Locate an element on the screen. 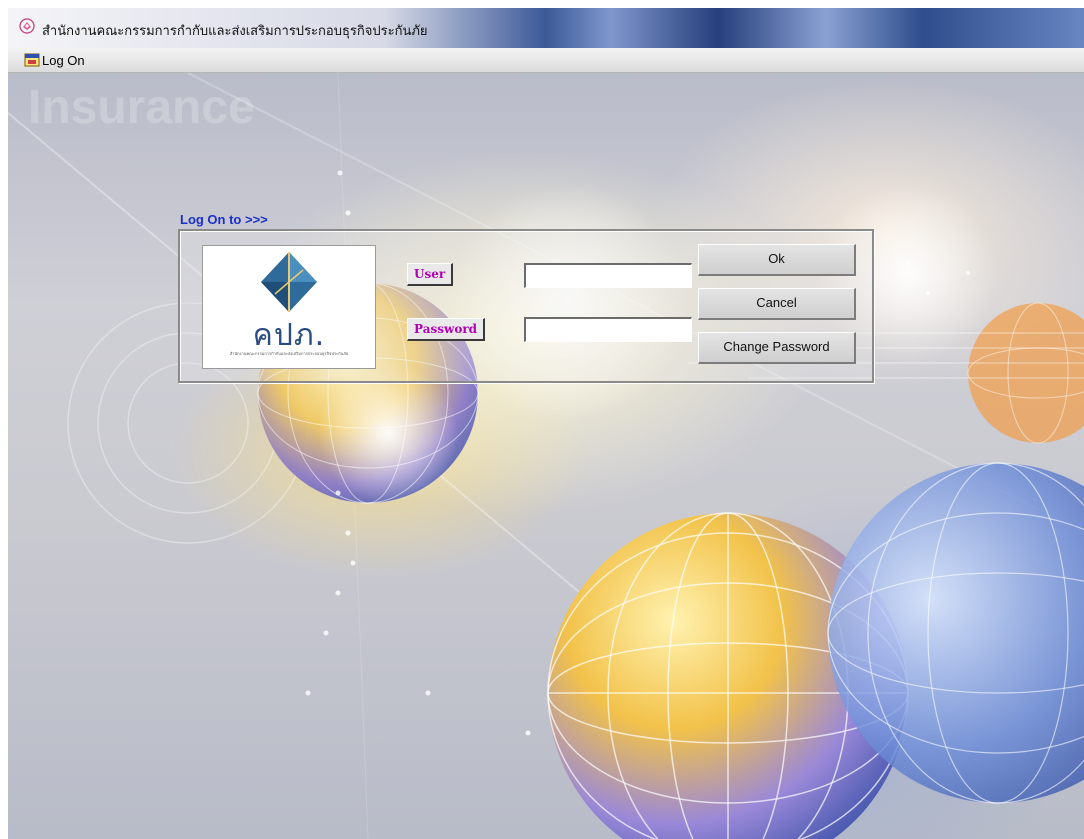  diamond-emblem-icon is located at coordinates (289, 282).